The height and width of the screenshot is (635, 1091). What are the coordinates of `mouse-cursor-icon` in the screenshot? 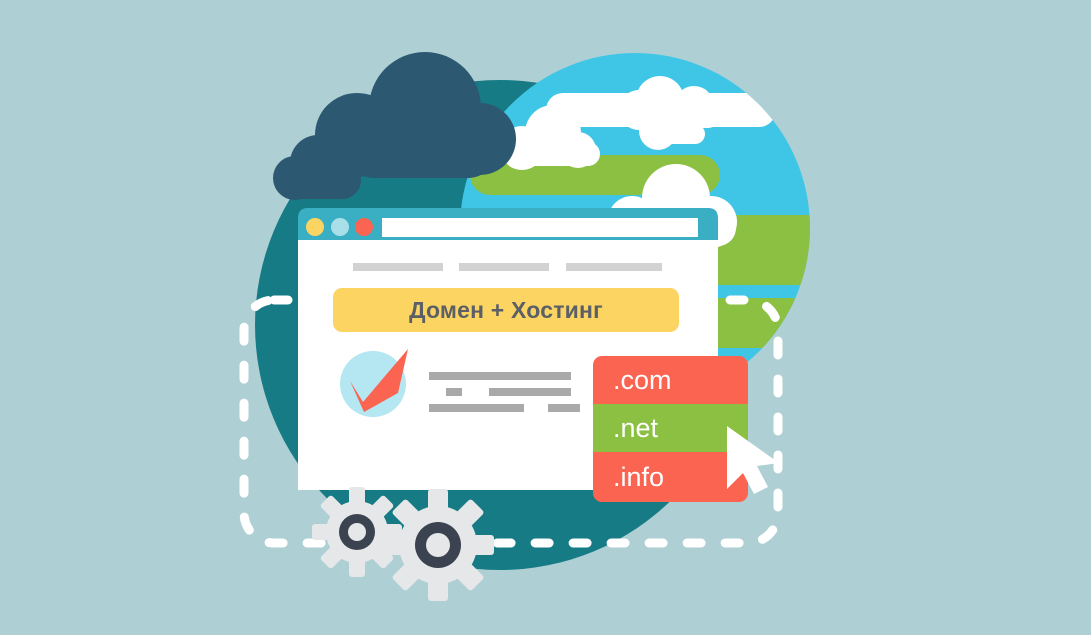 It's located at (753, 460).